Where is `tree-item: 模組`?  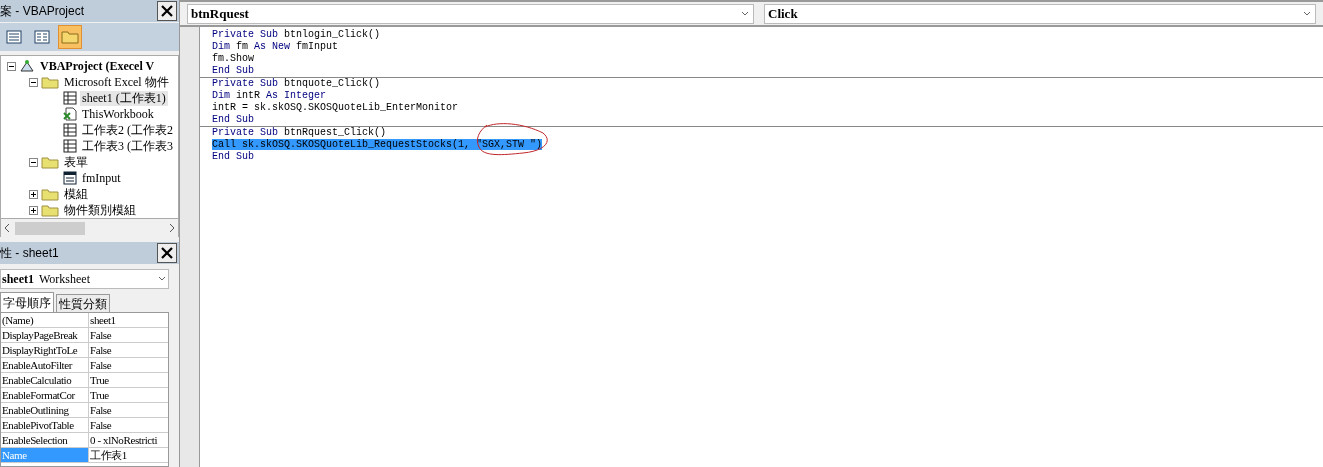 tree-item: 模組 is located at coordinates (76, 194).